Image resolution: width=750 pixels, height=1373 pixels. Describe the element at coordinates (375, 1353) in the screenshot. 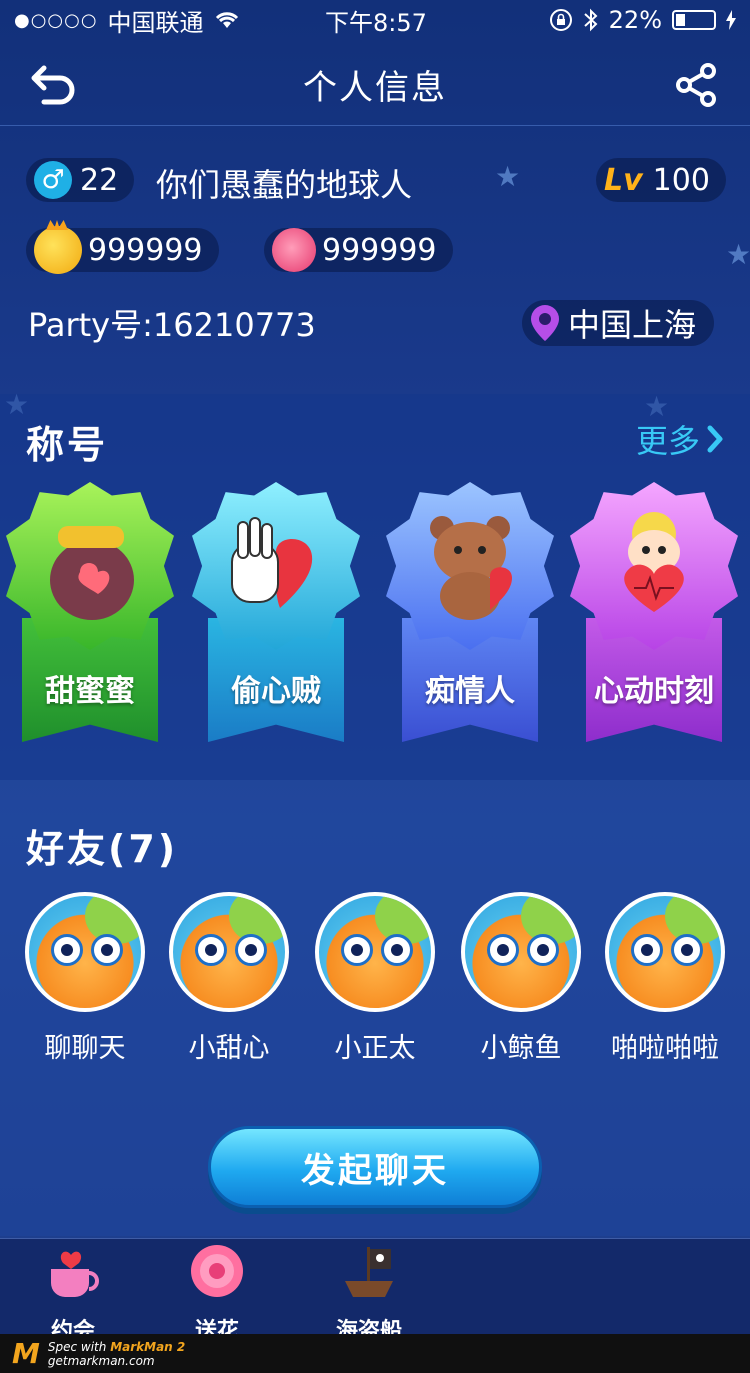

I see `markman-footer: M Spec with MarkMan 2 getmarkman.com` at that location.